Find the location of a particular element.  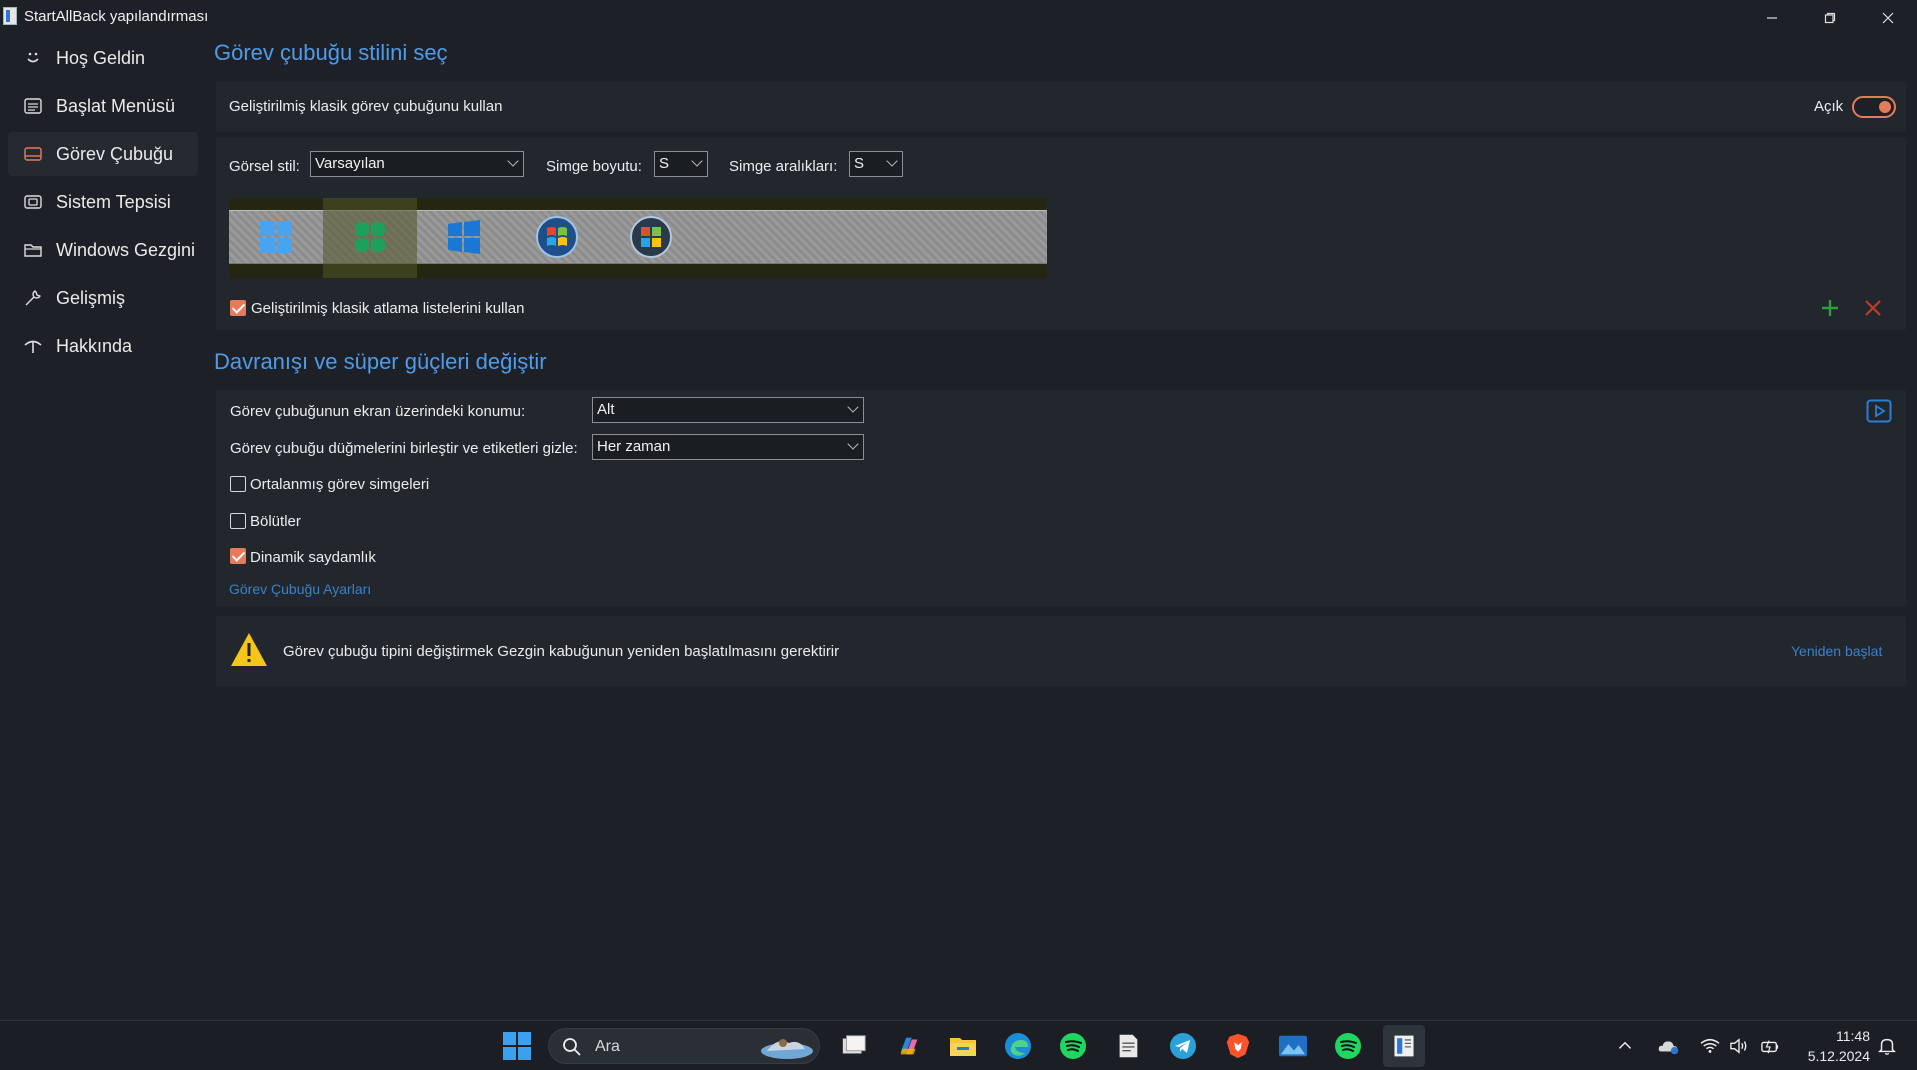

window-controls is located at coordinates (1830, 18).